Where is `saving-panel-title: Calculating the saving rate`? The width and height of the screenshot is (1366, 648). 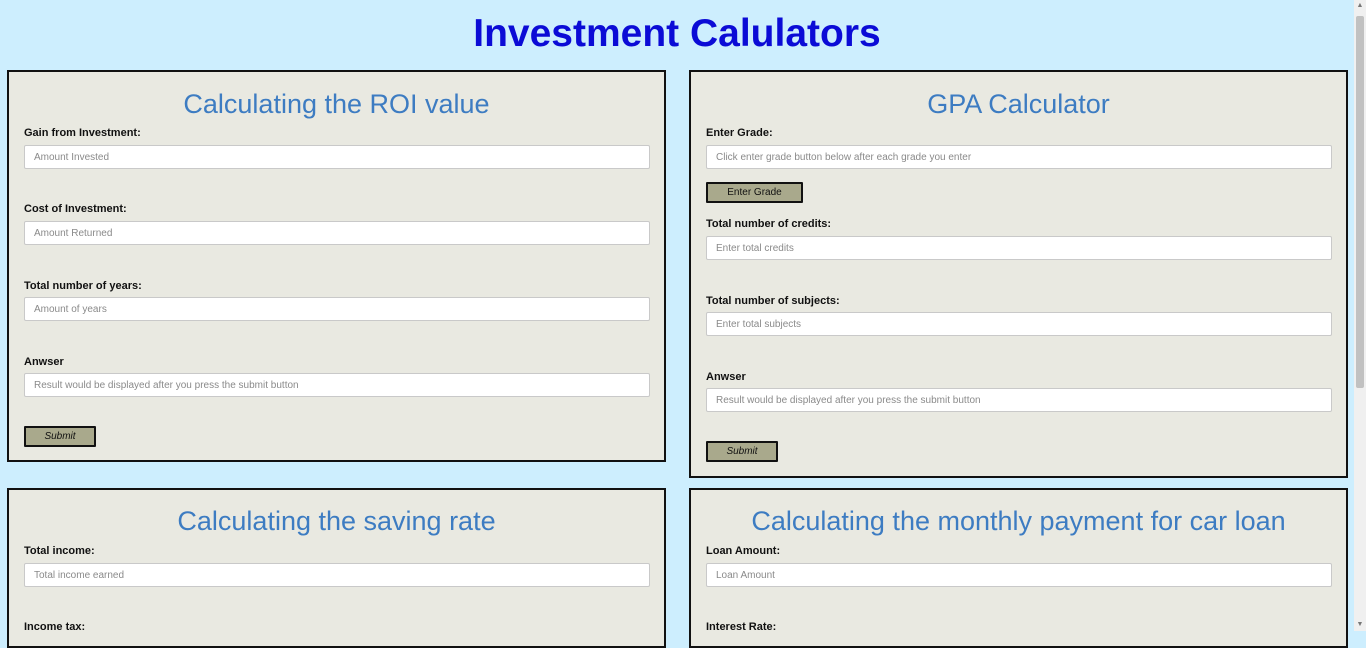
saving-panel-title: Calculating the saving rate is located at coordinates (336, 521).